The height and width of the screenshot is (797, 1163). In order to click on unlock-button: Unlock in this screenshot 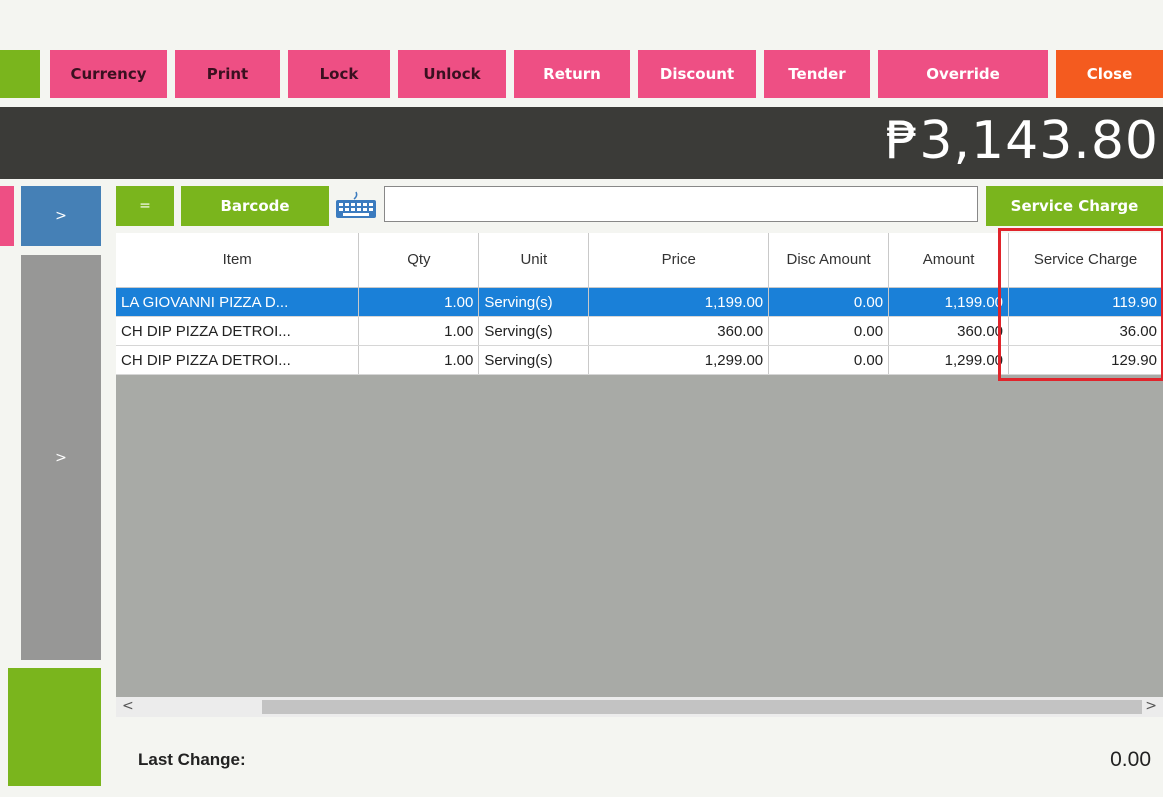, I will do `click(452, 74)`.